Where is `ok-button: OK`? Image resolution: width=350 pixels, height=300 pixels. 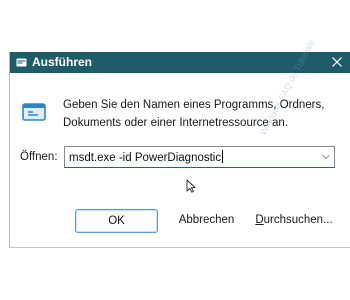 ok-button: OK is located at coordinates (116, 221).